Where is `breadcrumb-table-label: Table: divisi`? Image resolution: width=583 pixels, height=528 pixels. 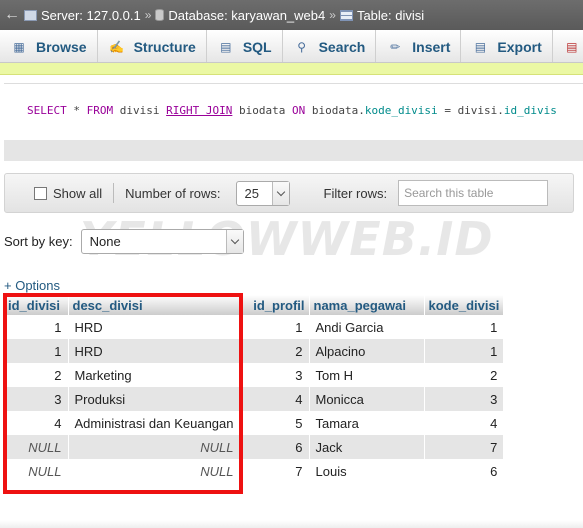 breadcrumb-table-label: Table: divisi is located at coordinates (390, 15).